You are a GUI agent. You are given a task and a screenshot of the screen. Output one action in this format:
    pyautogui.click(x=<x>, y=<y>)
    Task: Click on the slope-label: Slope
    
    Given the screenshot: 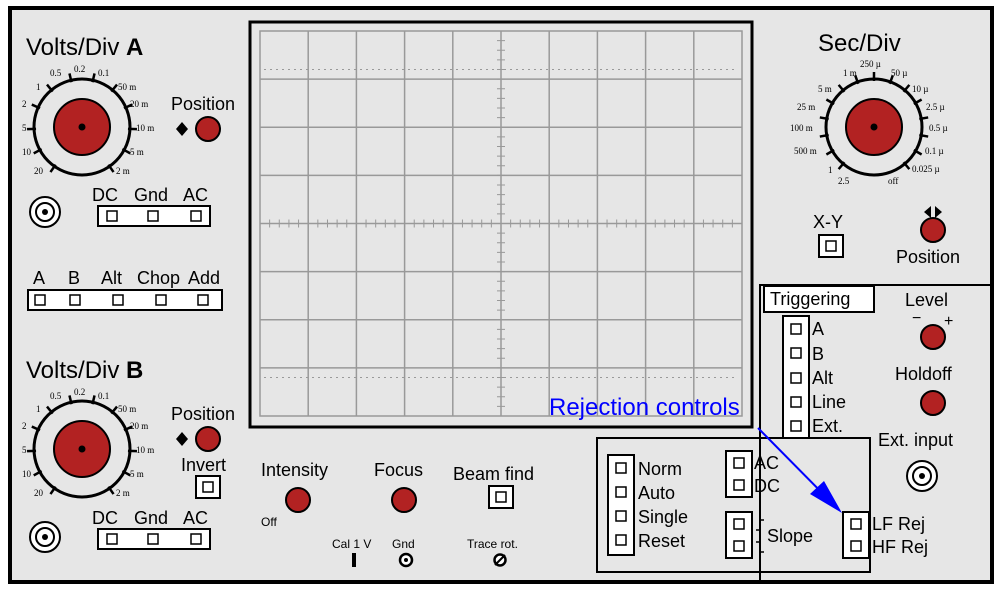 What is the action you would take?
    pyautogui.click(x=790, y=536)
    